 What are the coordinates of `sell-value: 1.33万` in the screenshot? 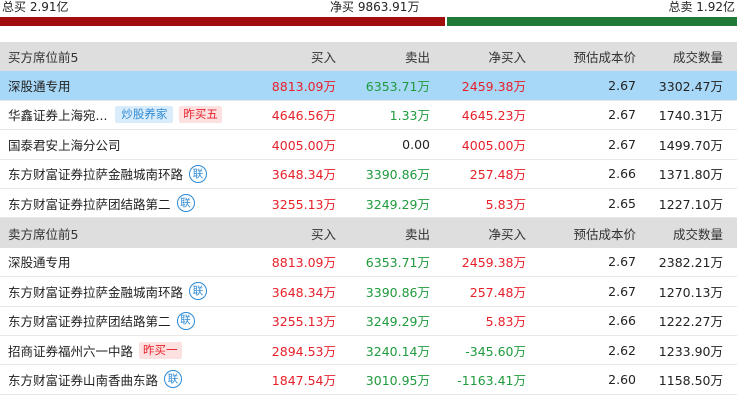 It's located at (409, 116).